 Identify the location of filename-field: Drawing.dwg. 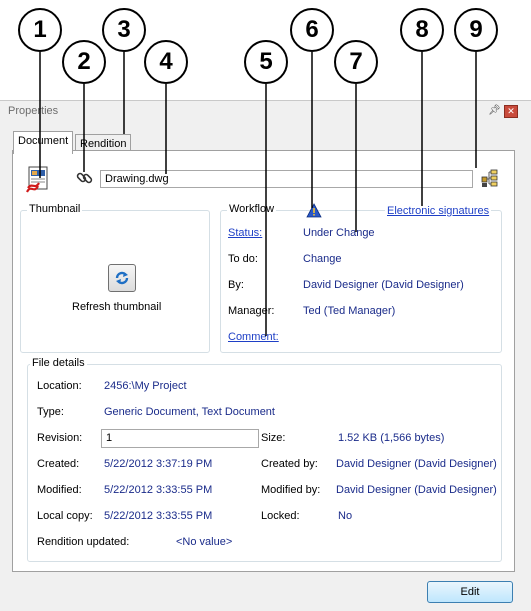
(286, 179).